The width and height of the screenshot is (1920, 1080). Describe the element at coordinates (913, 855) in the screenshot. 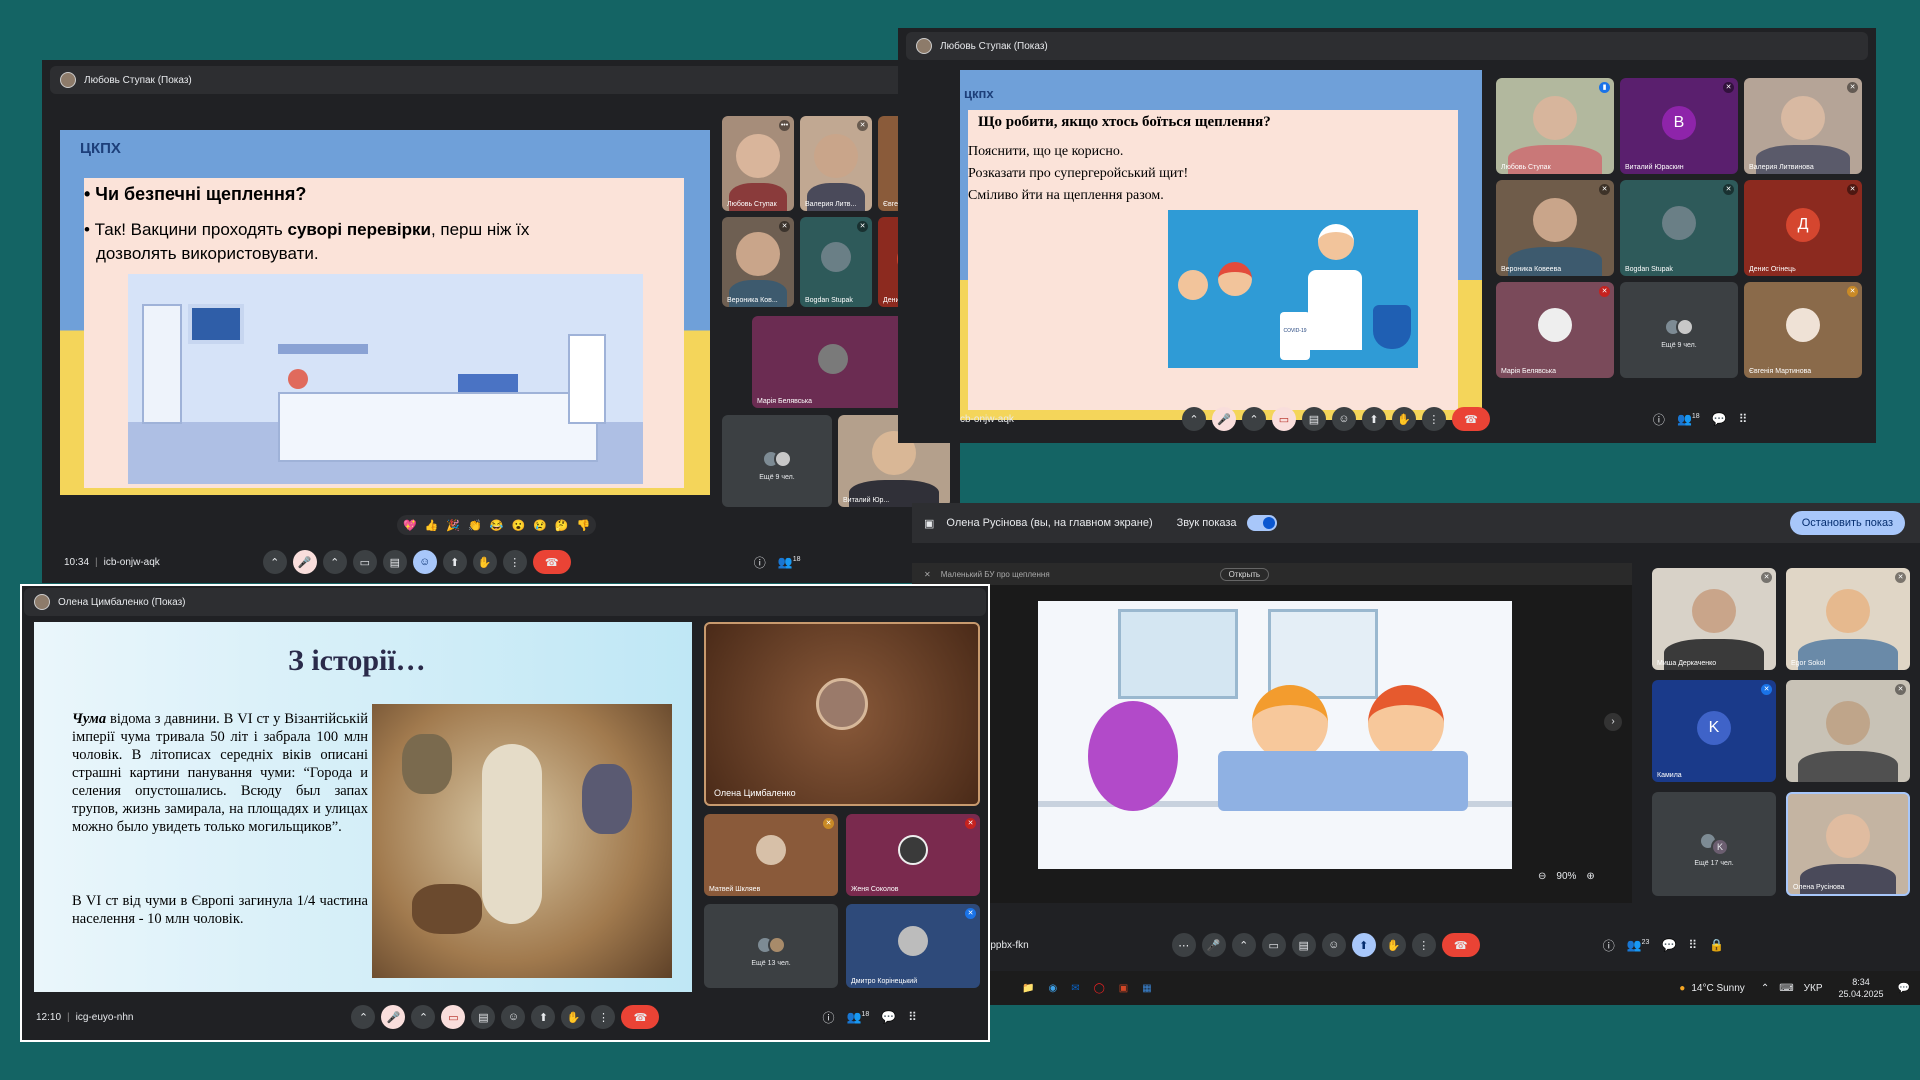

I see `participant-tile: ✕ Женя Соколов` at that location.